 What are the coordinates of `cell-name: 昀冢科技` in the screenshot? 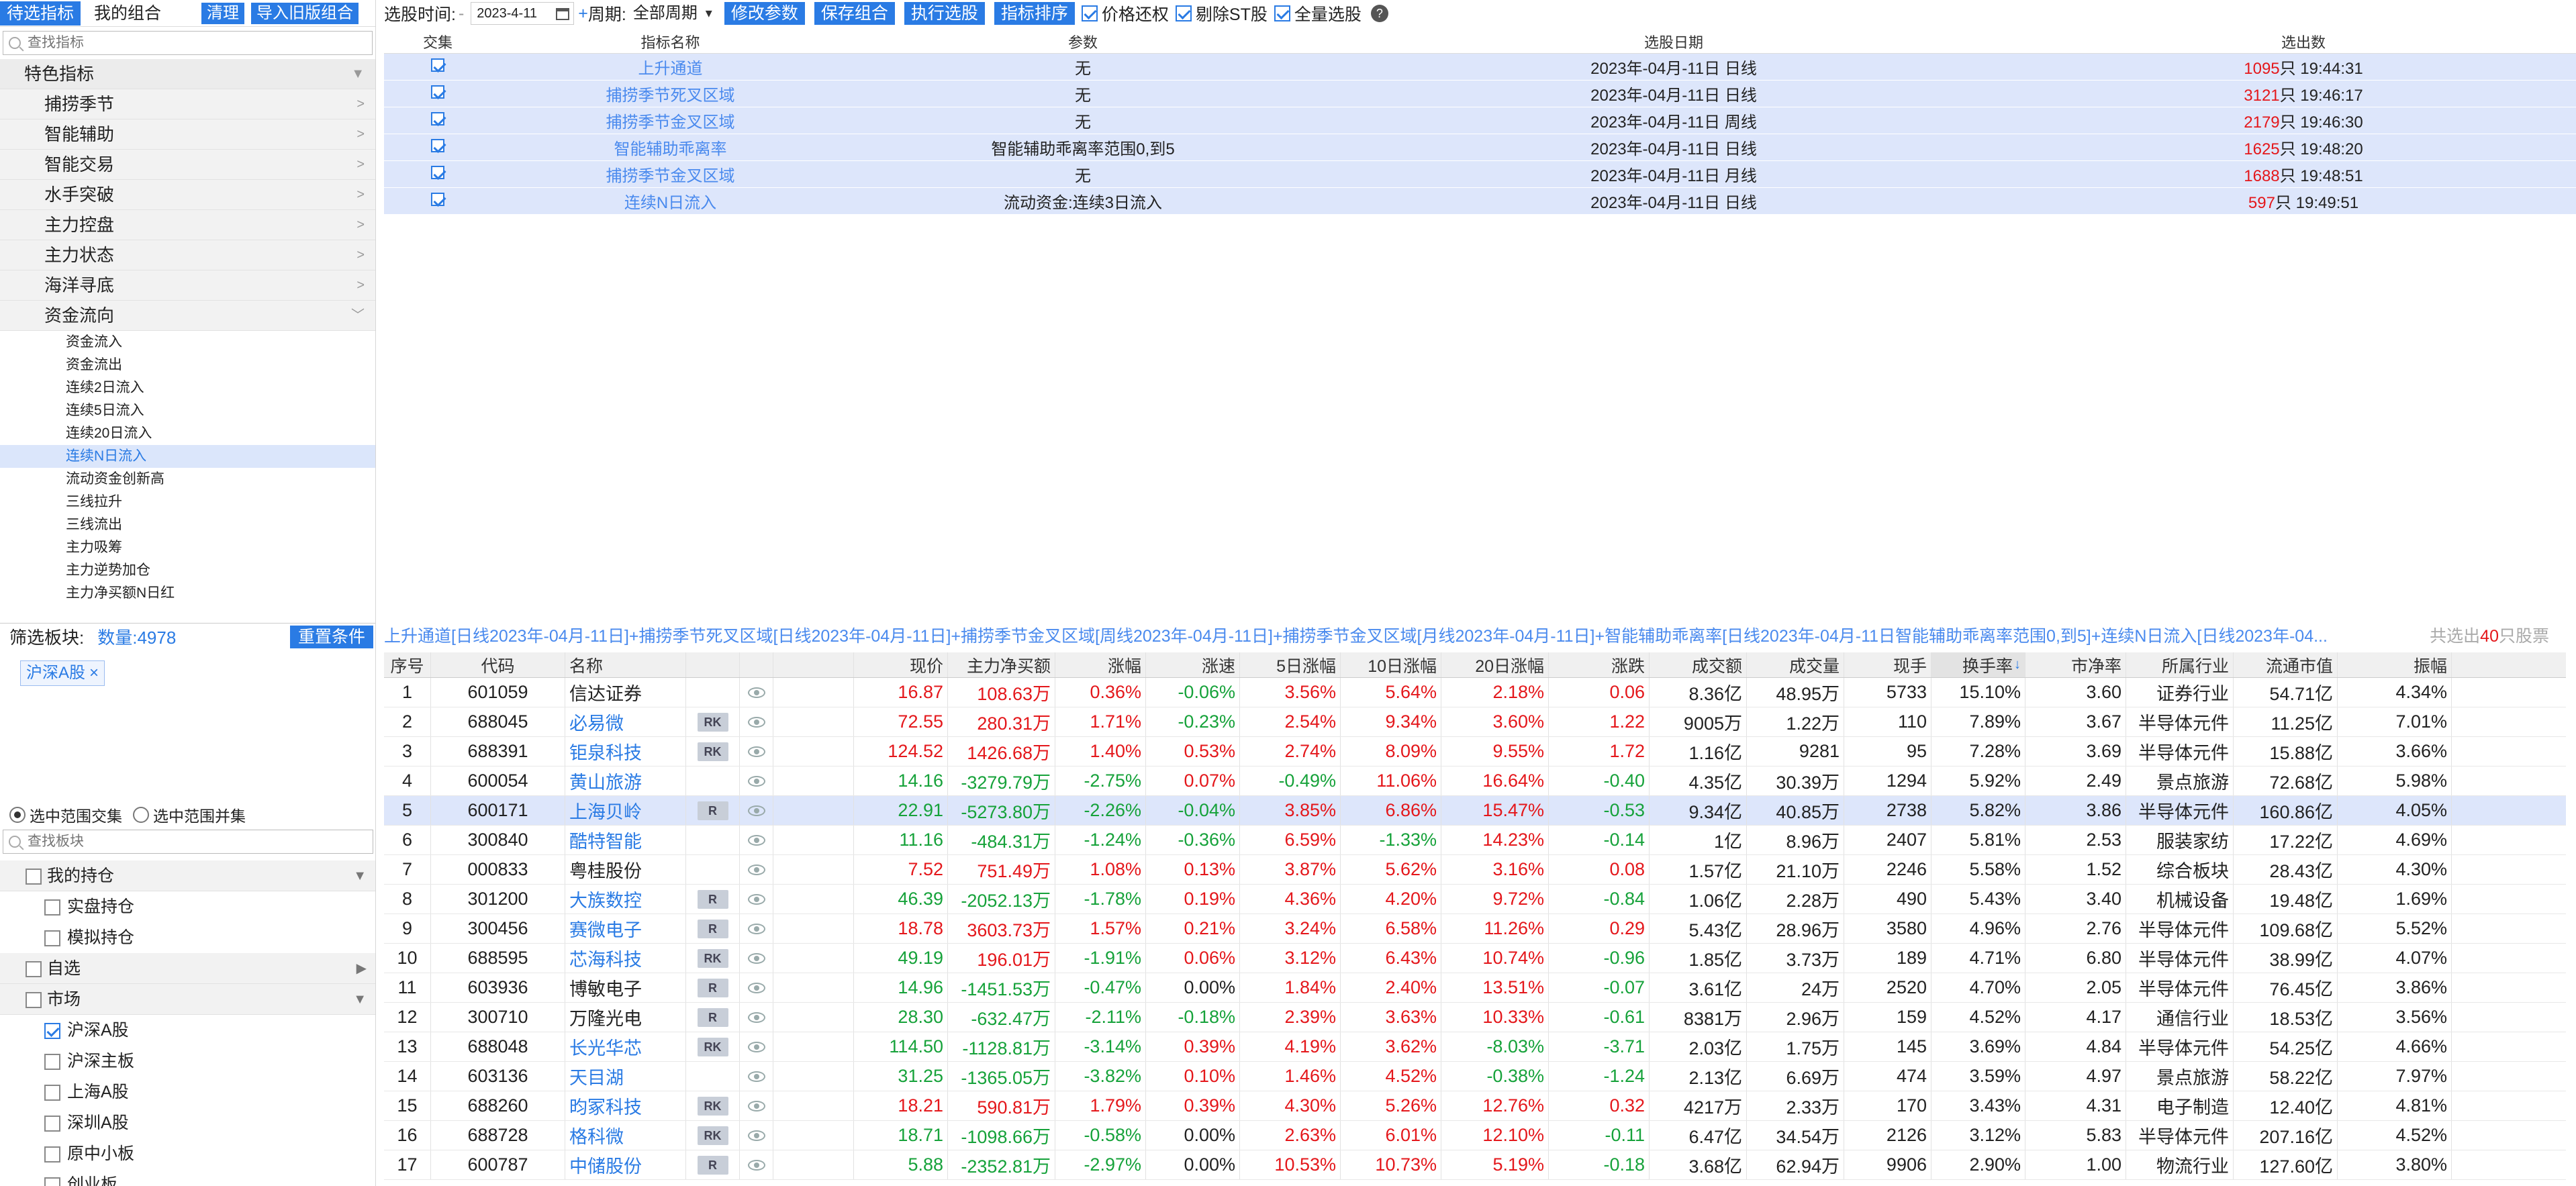 It's located at (625, 1105).